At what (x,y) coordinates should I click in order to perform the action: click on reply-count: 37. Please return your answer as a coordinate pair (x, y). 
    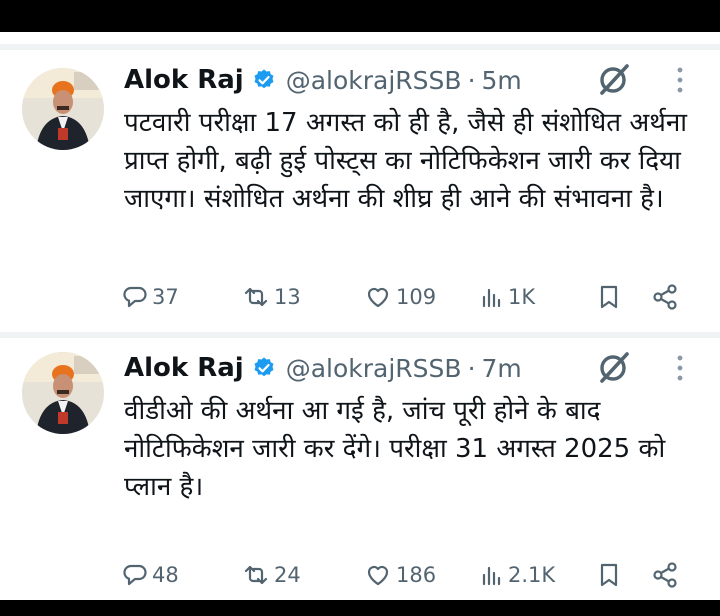
    Looking at the image, I should click on (165, 297).